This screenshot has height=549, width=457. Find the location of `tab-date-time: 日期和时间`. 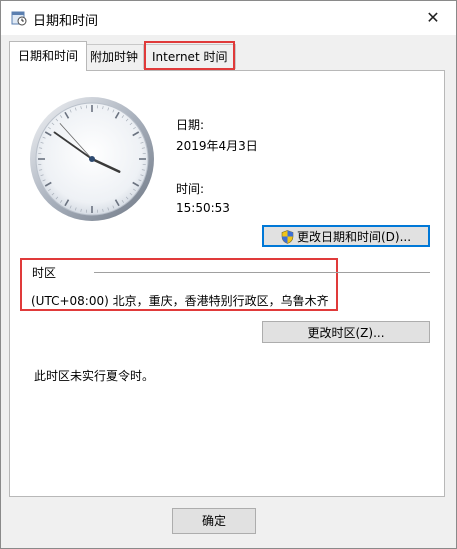

tab-date-time: 日期和时间 is located at coordinates (48, 56).